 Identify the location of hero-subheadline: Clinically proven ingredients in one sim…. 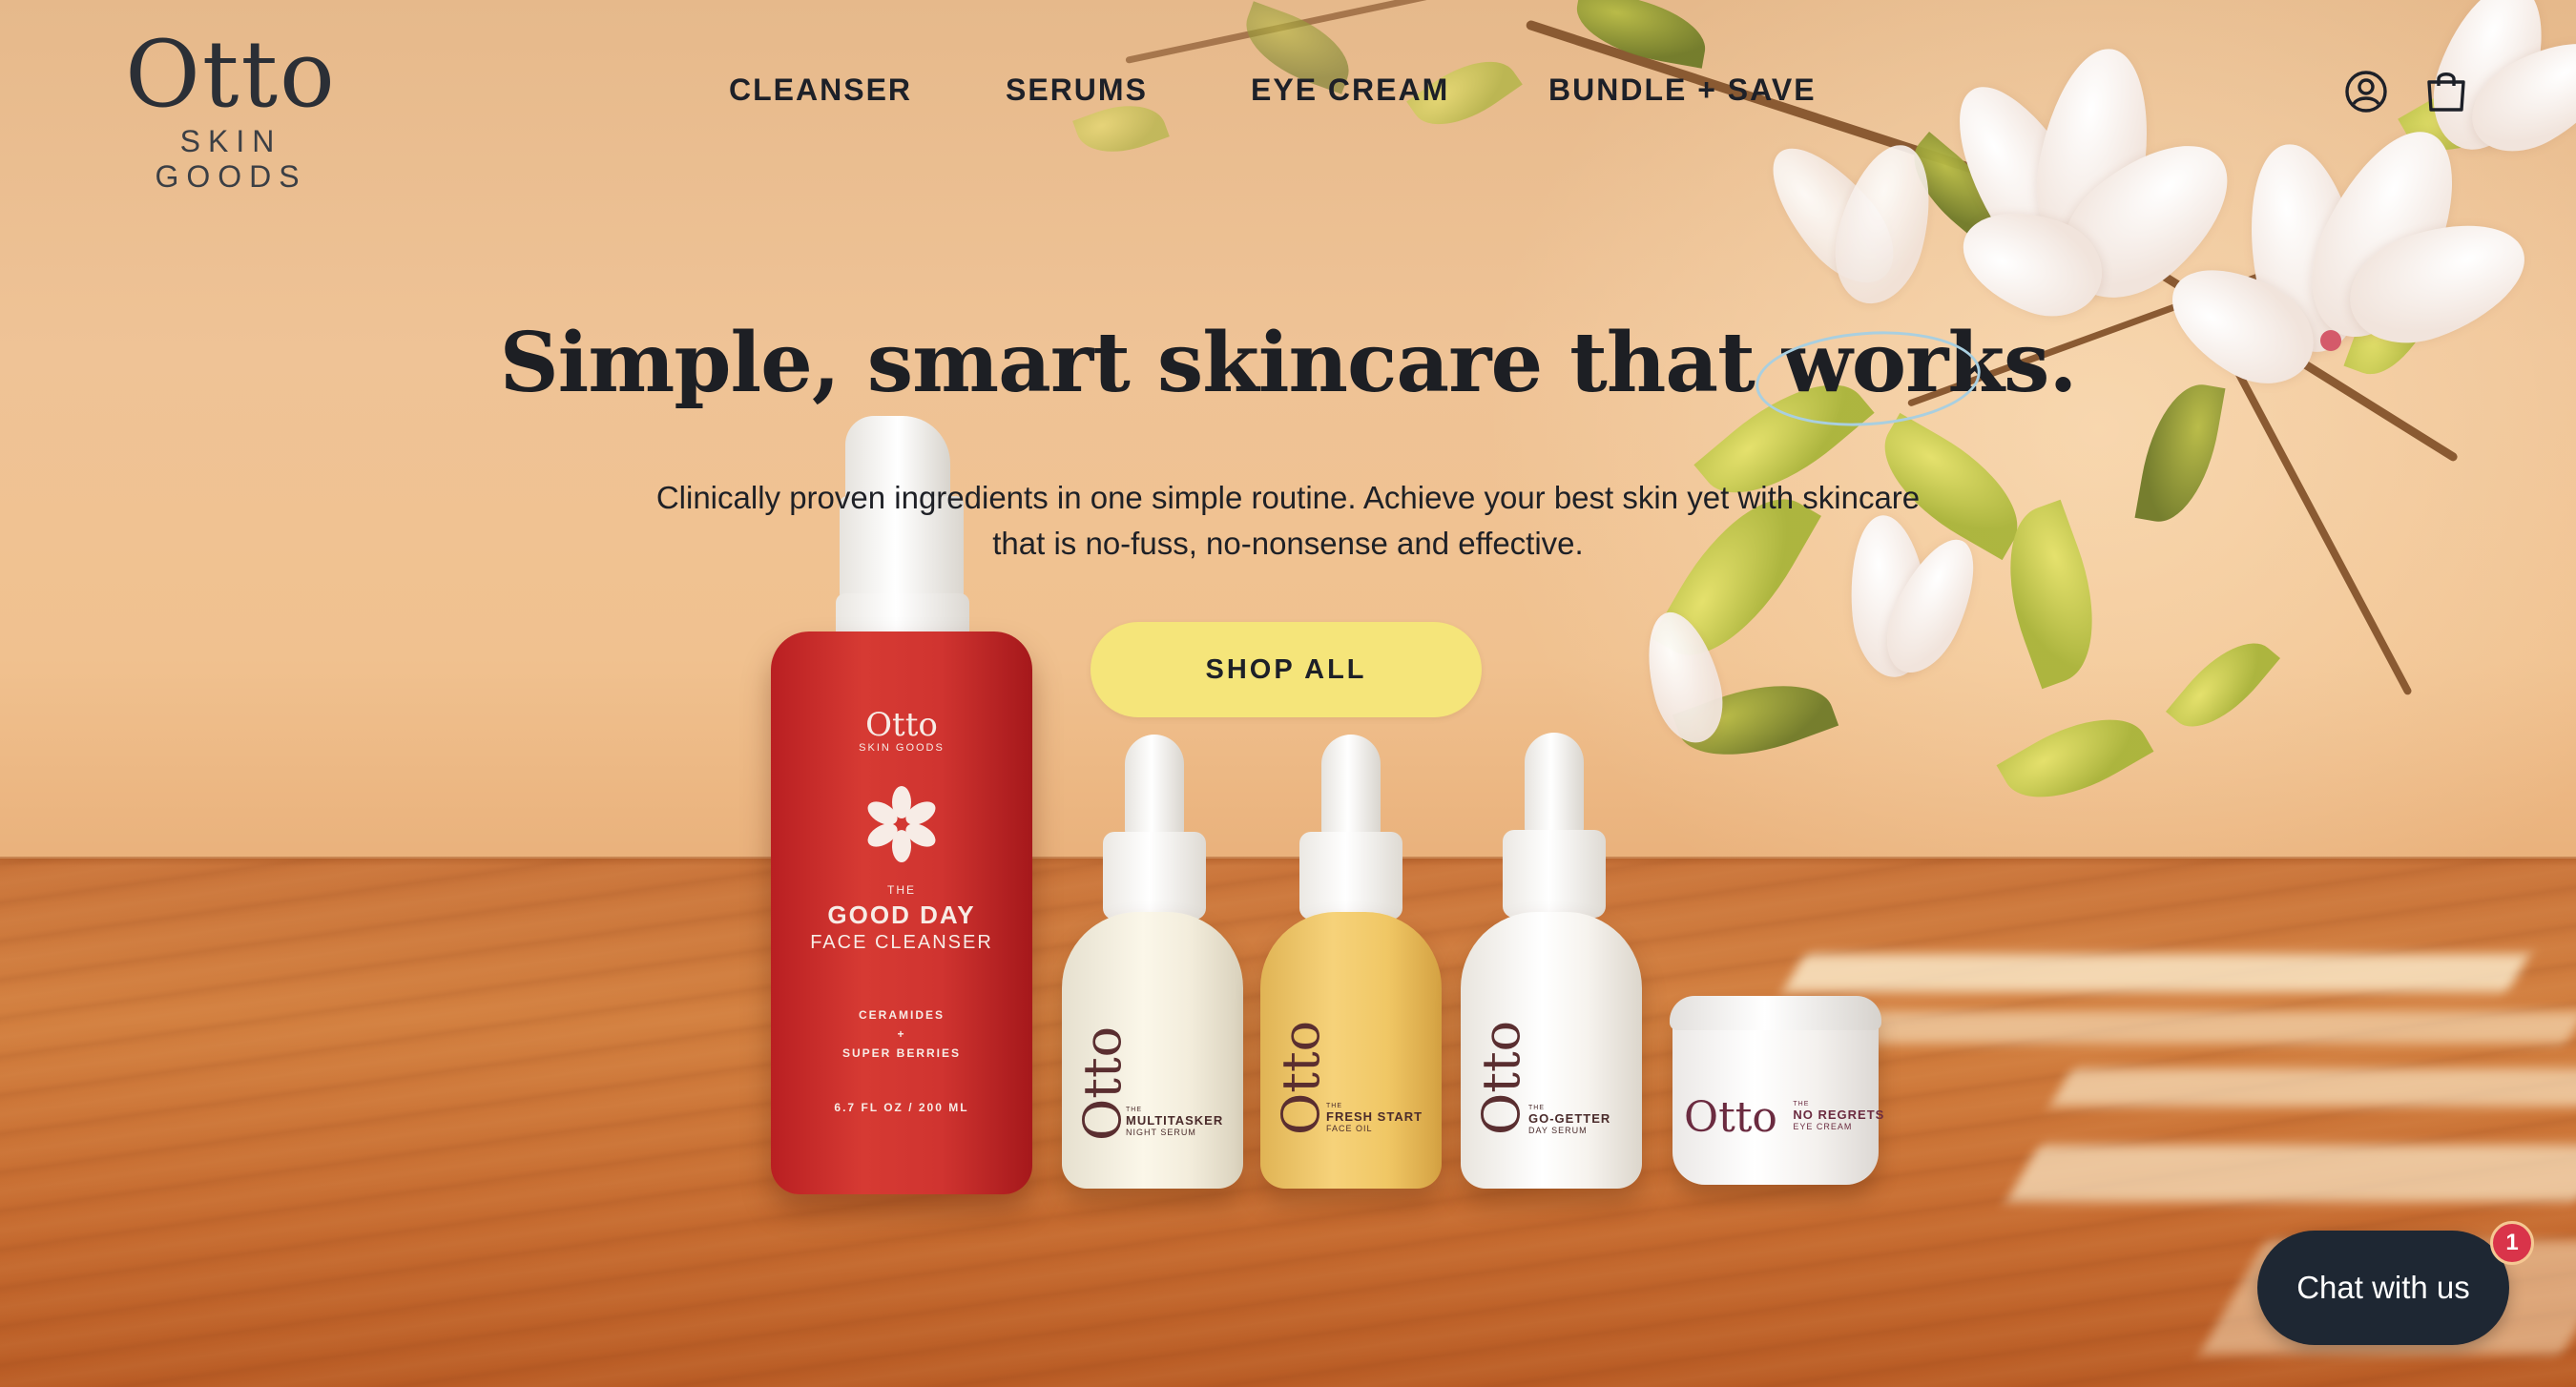
(1288, 521).